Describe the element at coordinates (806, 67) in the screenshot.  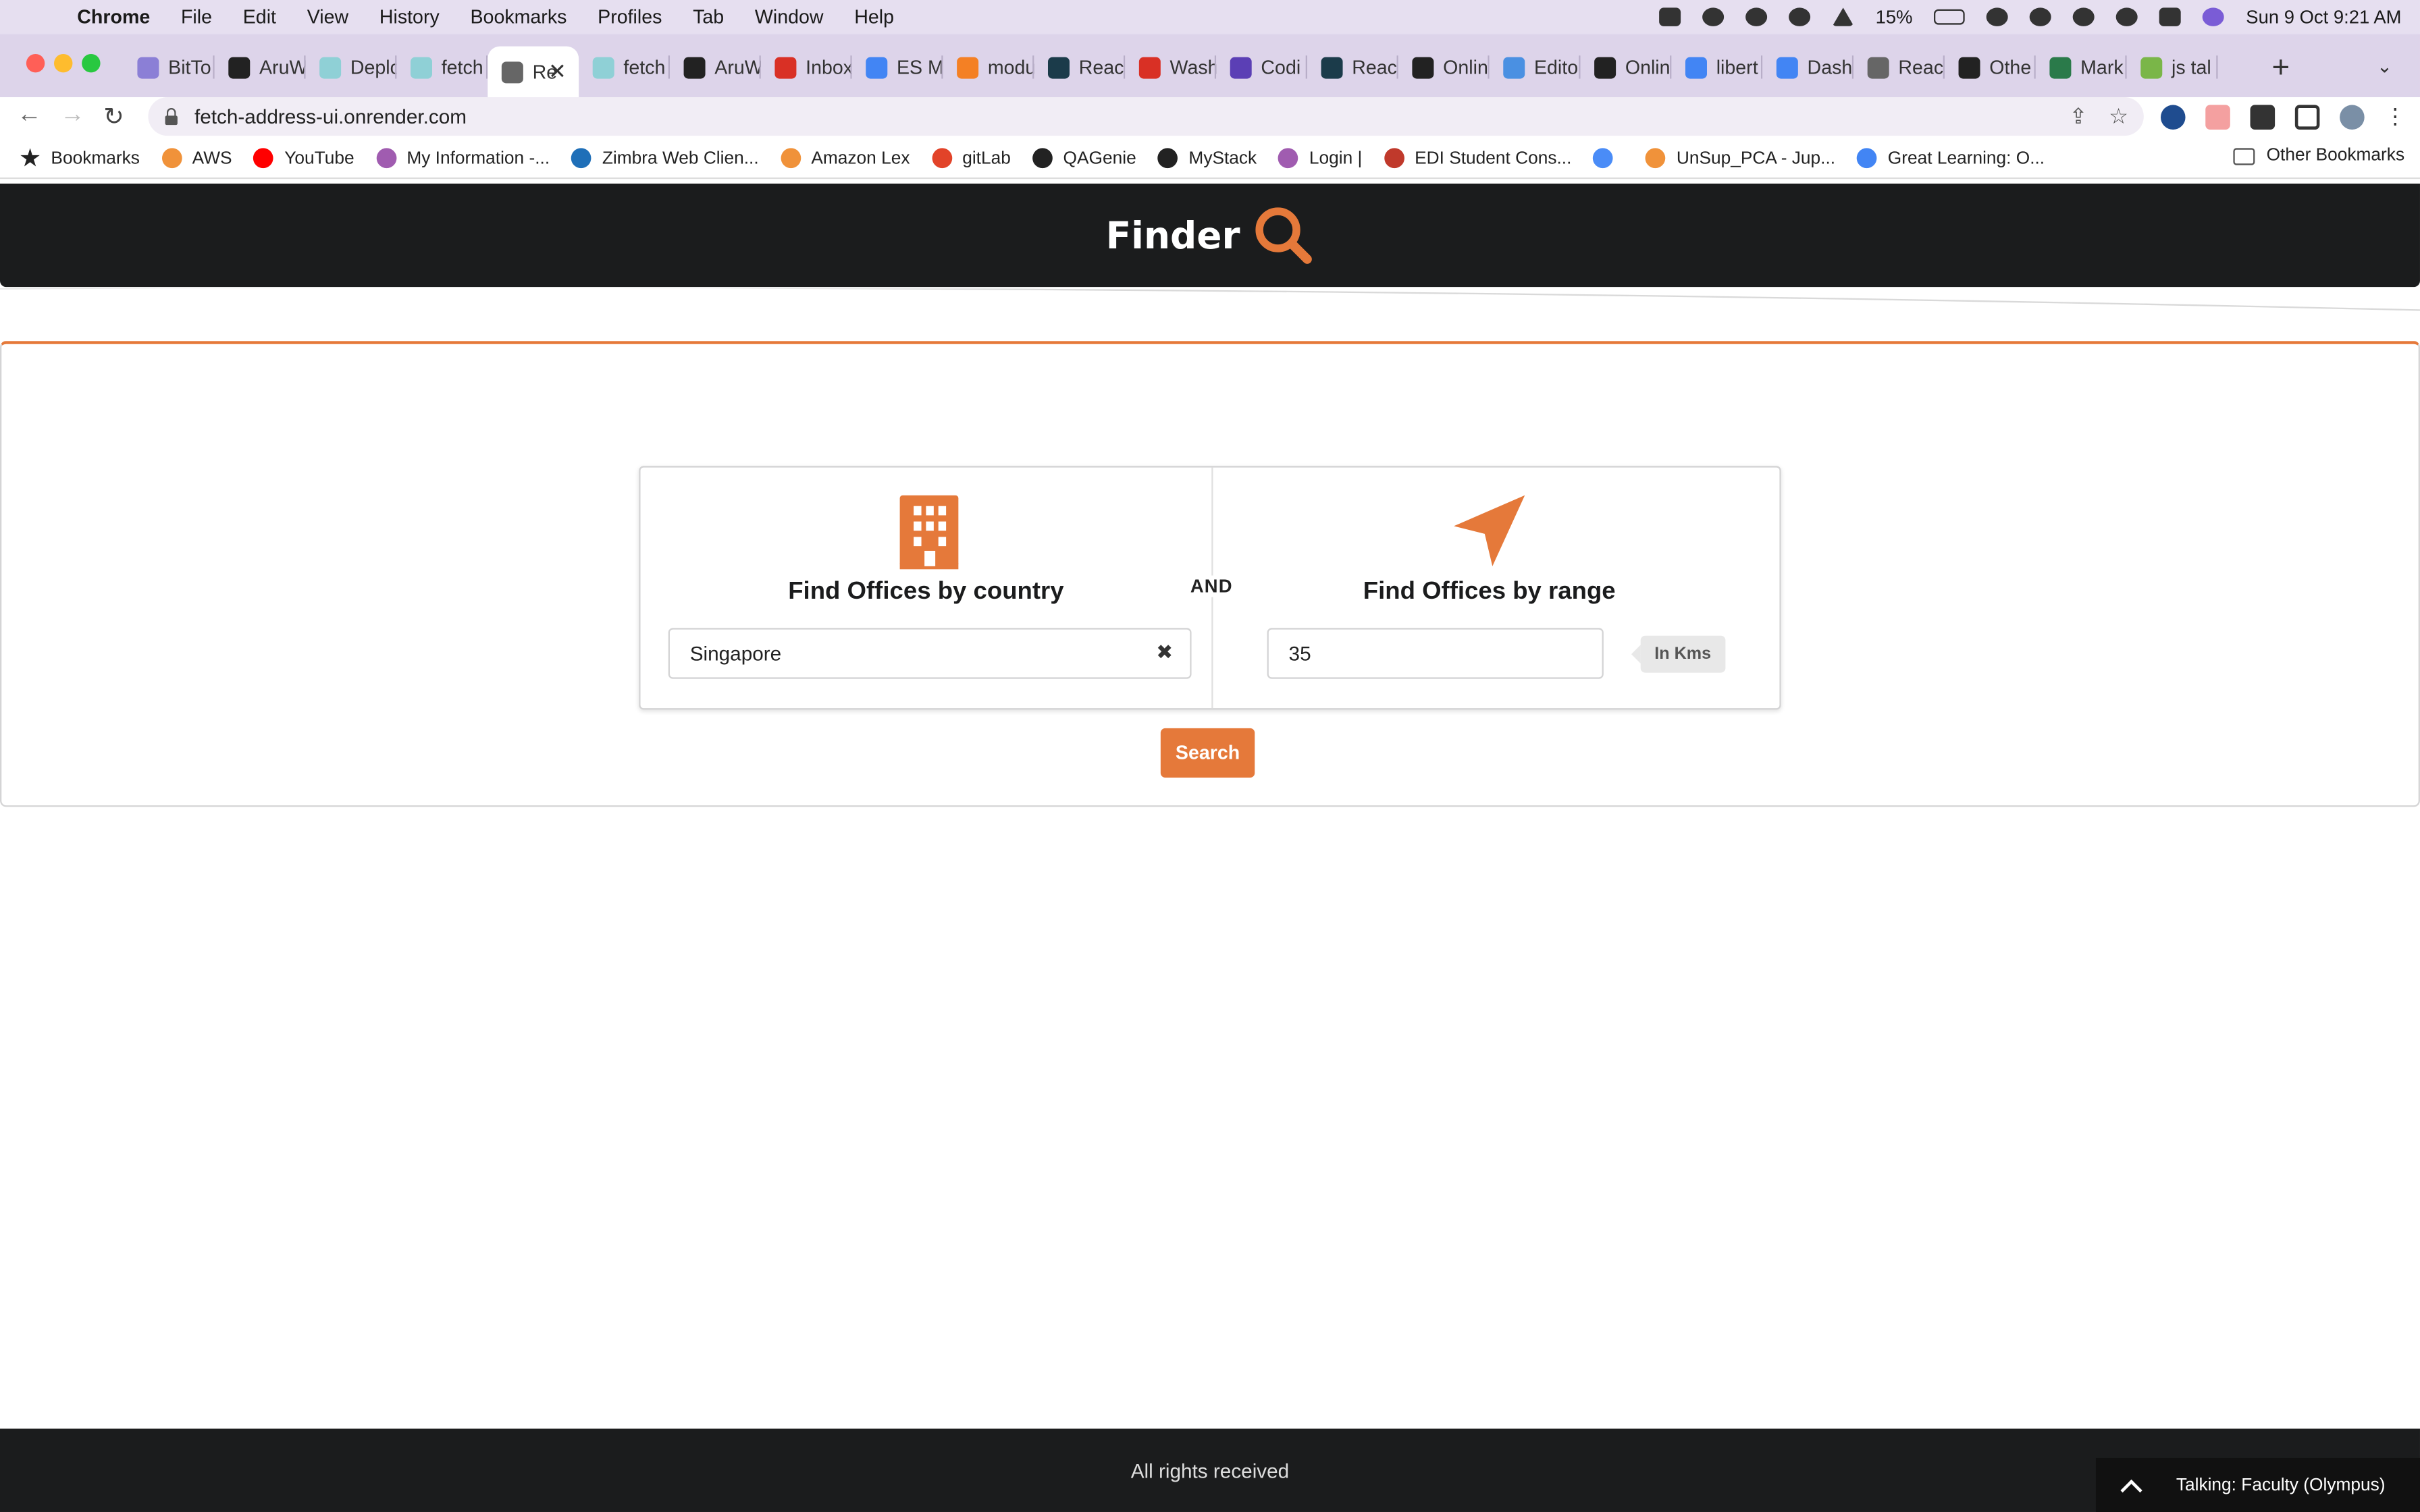
I see `browser-tab: Inbox` at that location.